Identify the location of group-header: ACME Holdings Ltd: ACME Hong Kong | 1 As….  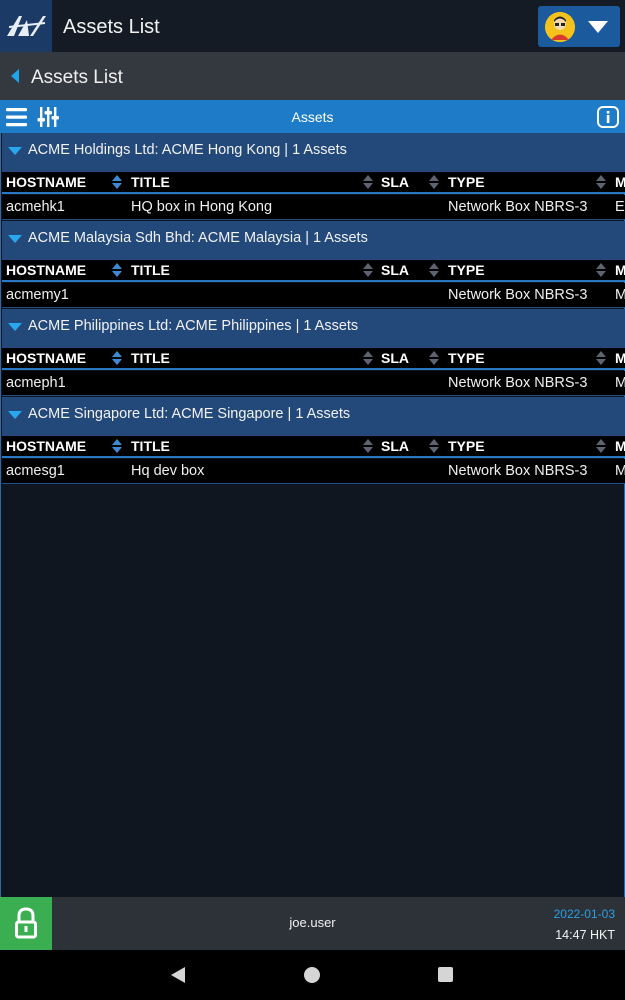
(313, 152).